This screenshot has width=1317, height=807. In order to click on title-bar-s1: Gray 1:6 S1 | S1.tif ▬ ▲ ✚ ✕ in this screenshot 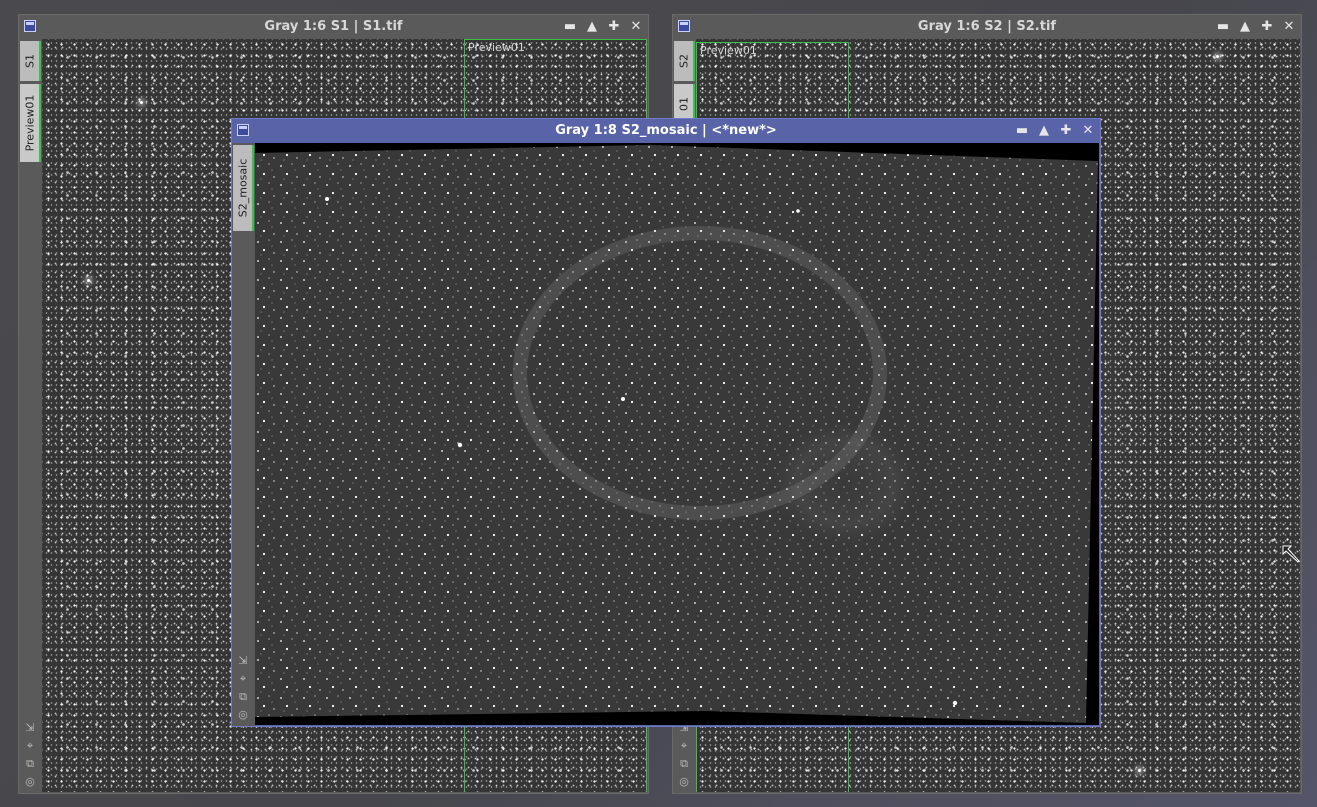, I will do `click(333, 27)`.